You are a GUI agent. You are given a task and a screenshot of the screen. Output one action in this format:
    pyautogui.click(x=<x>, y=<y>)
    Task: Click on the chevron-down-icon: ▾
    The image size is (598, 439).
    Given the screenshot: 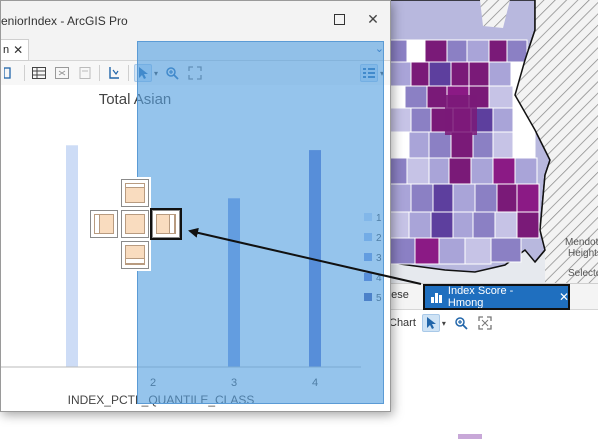 What is the action you would take?
    pyautogui.click(x=444, y=323)
    